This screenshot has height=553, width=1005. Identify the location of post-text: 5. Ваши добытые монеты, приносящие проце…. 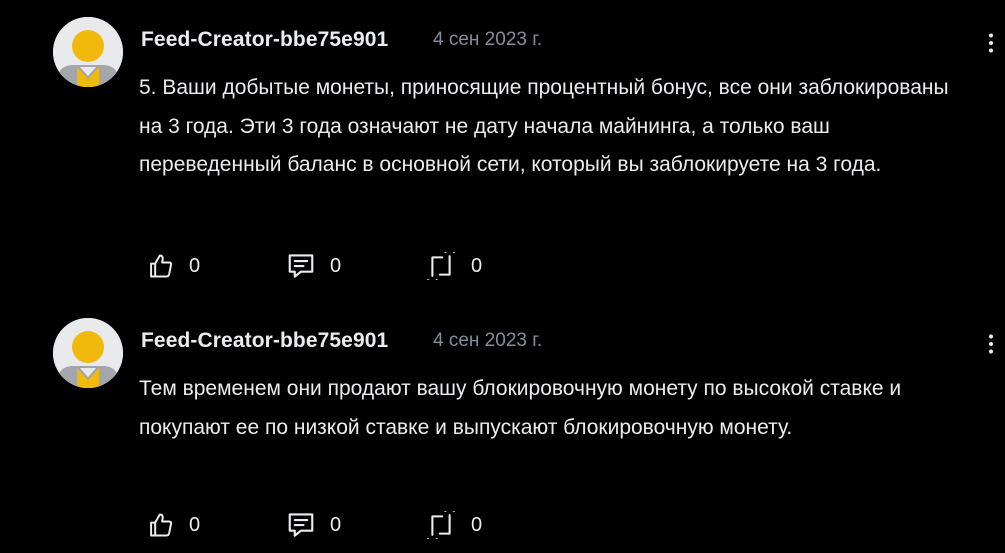
(544, 126).